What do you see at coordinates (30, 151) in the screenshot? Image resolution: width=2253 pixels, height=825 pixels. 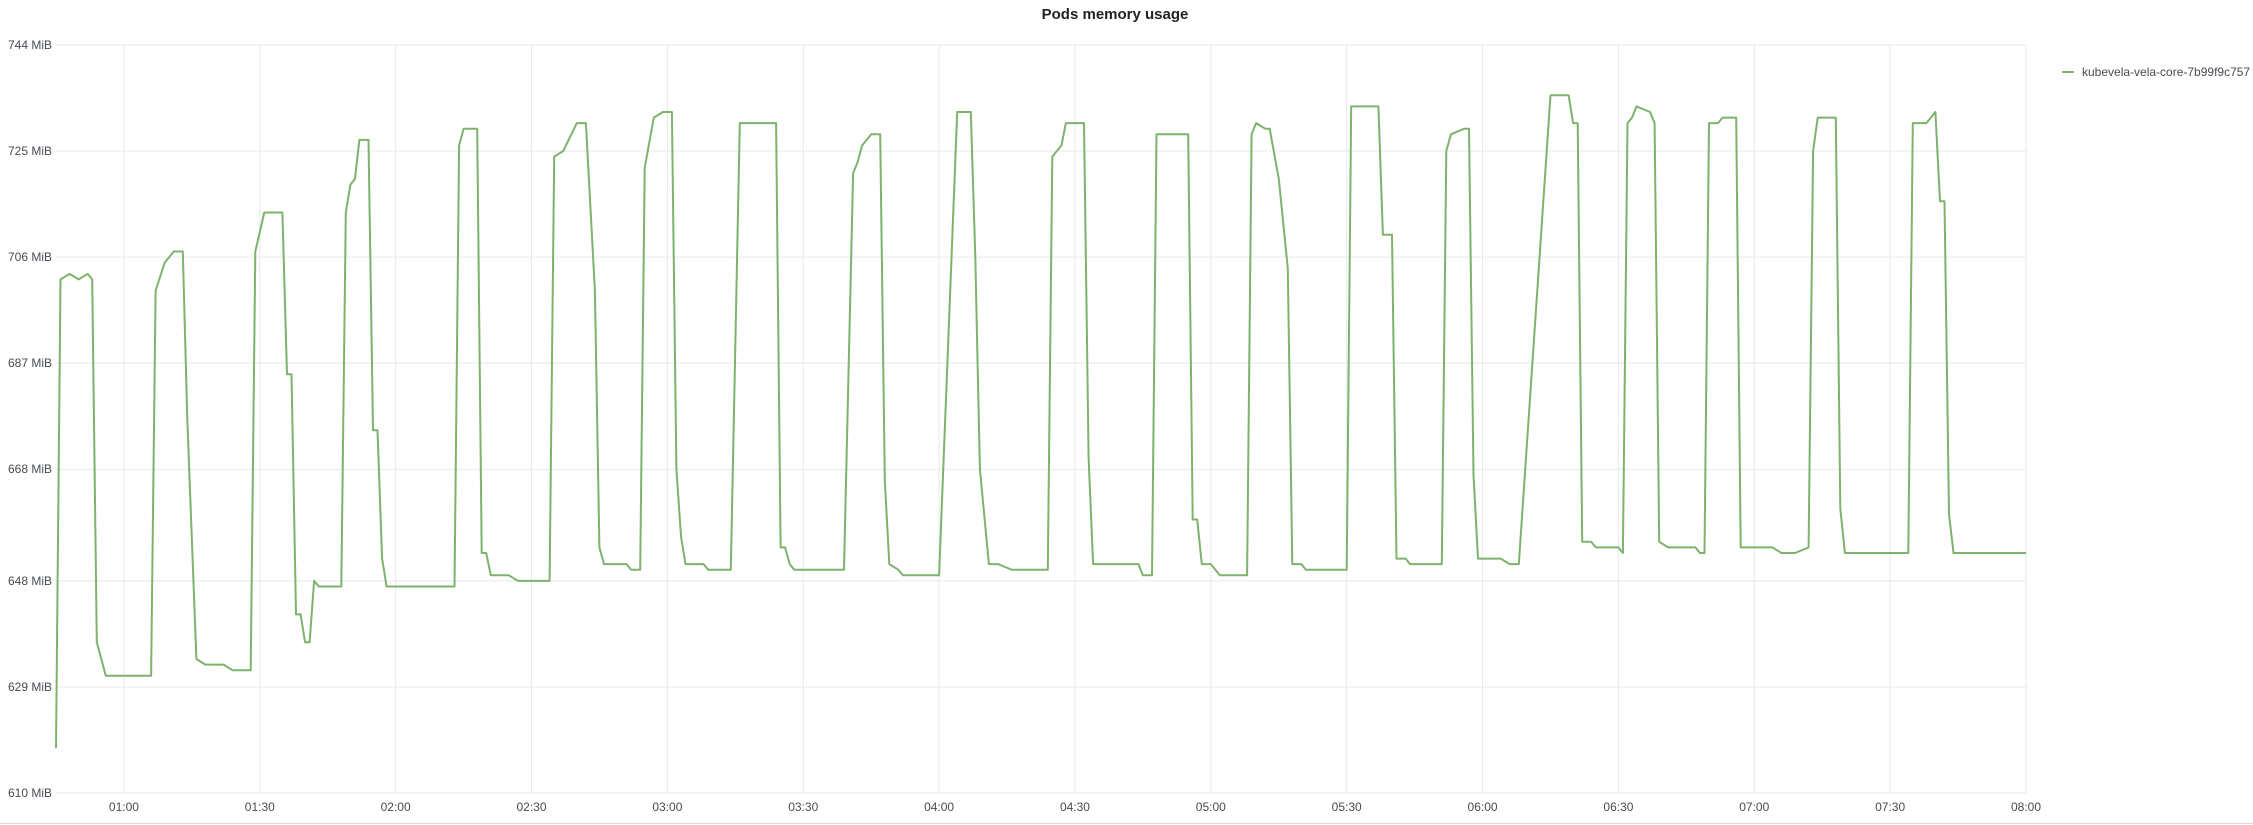 I see `y-tick-label: 725 MiB` at bounding box center [30, 151].